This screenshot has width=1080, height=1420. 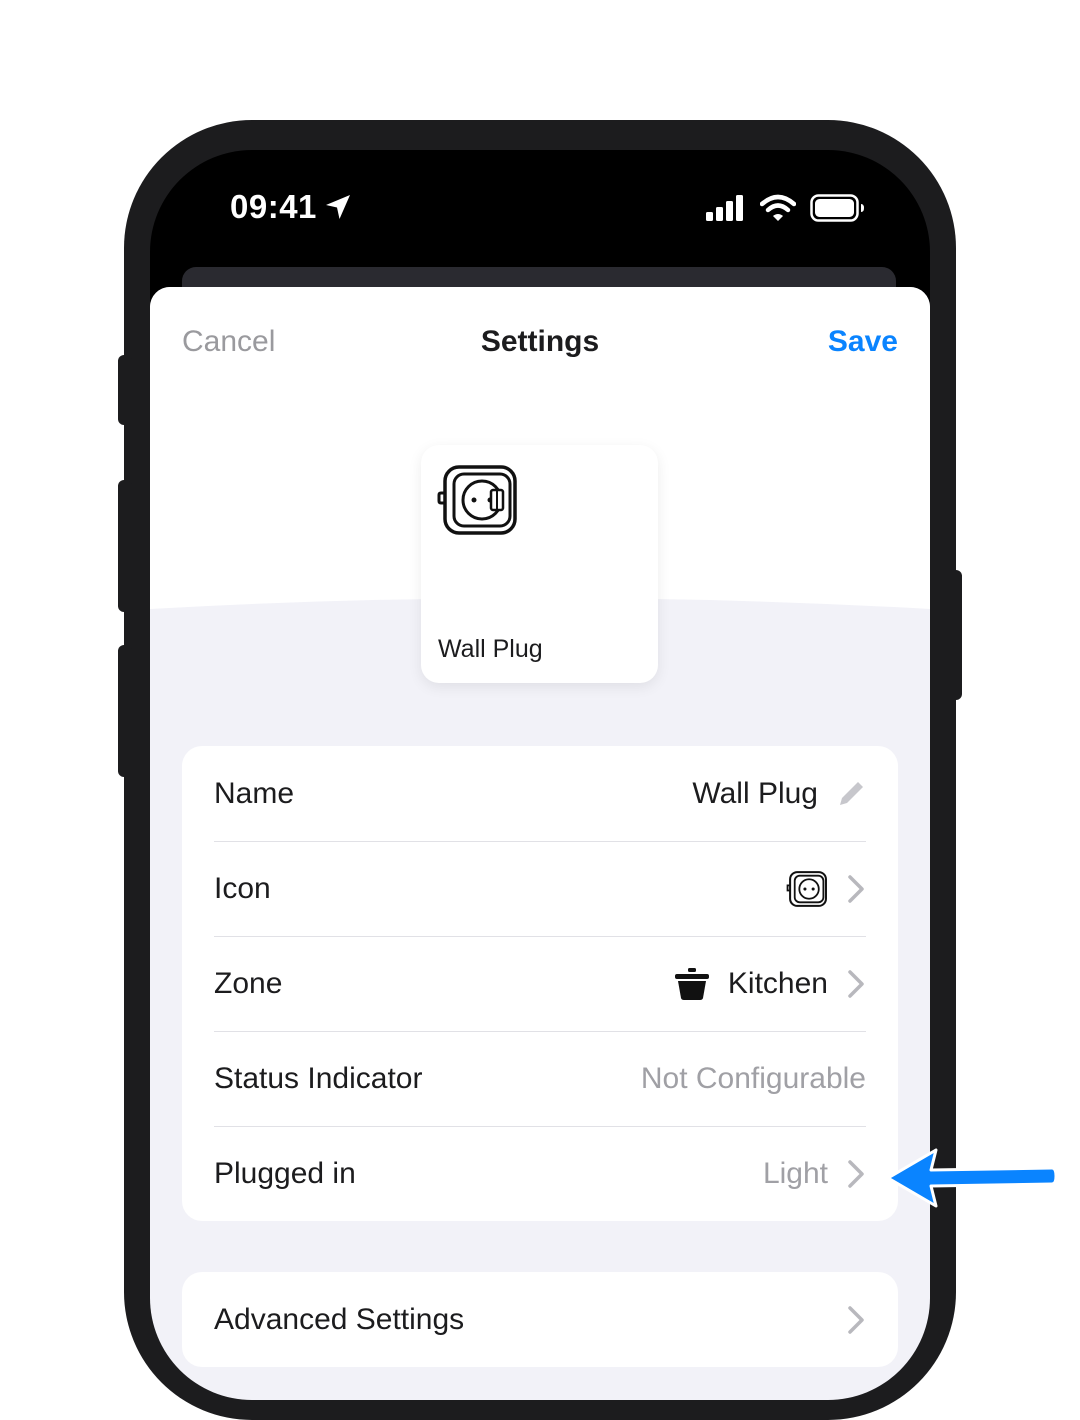 I want to click on advanced-group: Advanced Settings, so click(x=540, y=1319).